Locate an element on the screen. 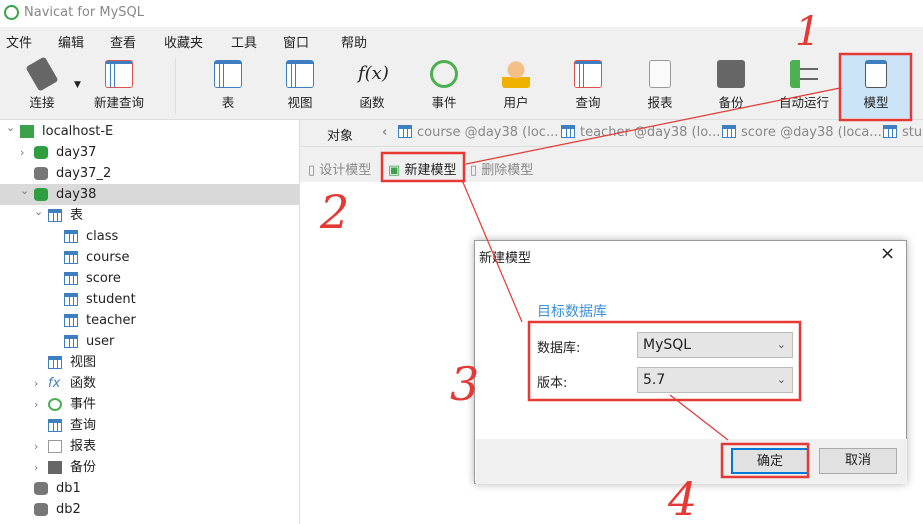 The image size is (923, 524). tree-item-label: db2 is located at coordinates (68, 509).